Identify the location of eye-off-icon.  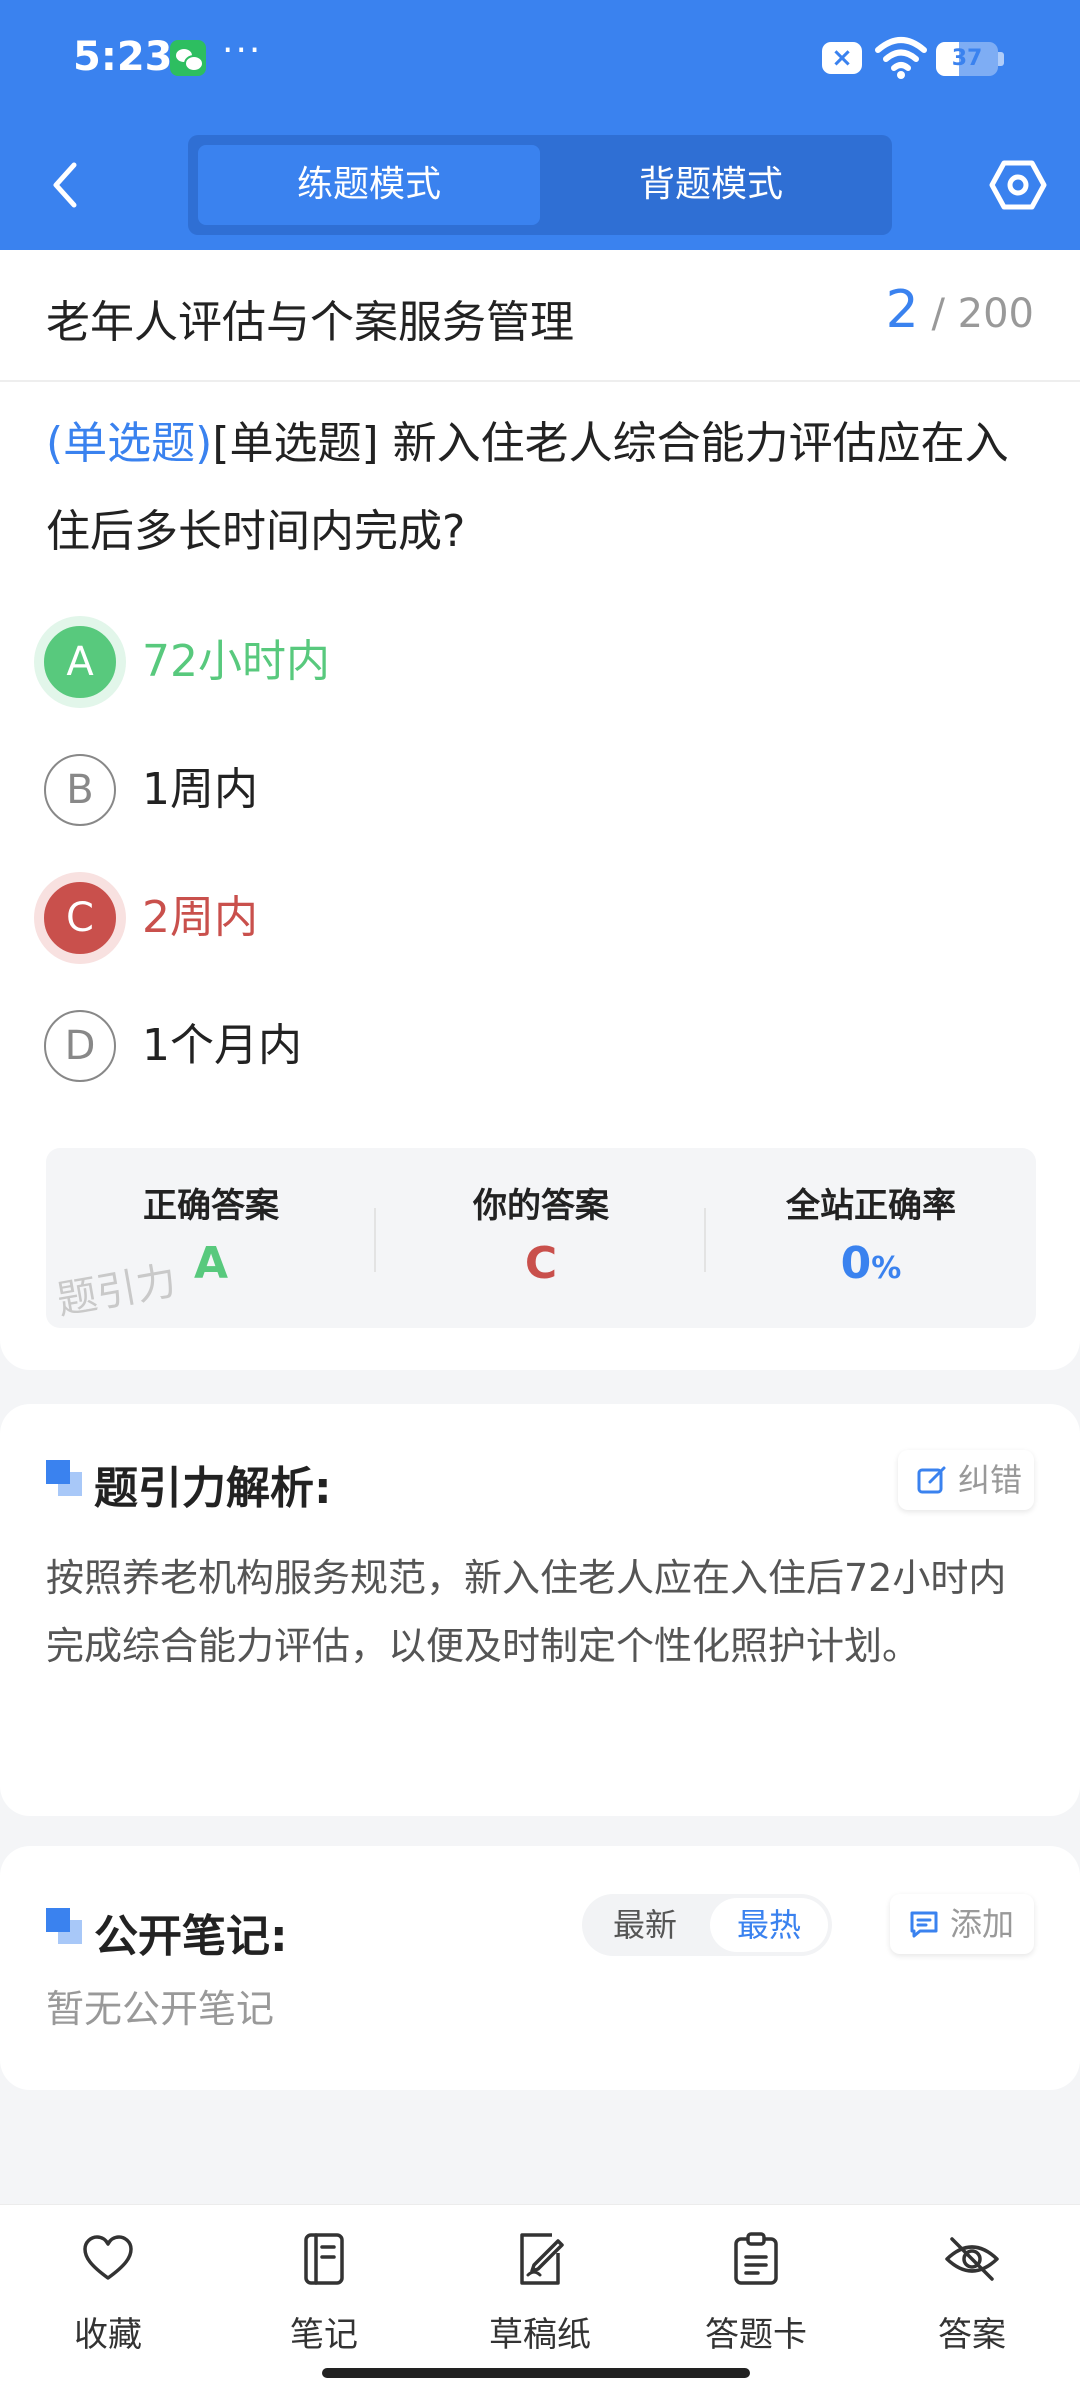
(972, 2259).